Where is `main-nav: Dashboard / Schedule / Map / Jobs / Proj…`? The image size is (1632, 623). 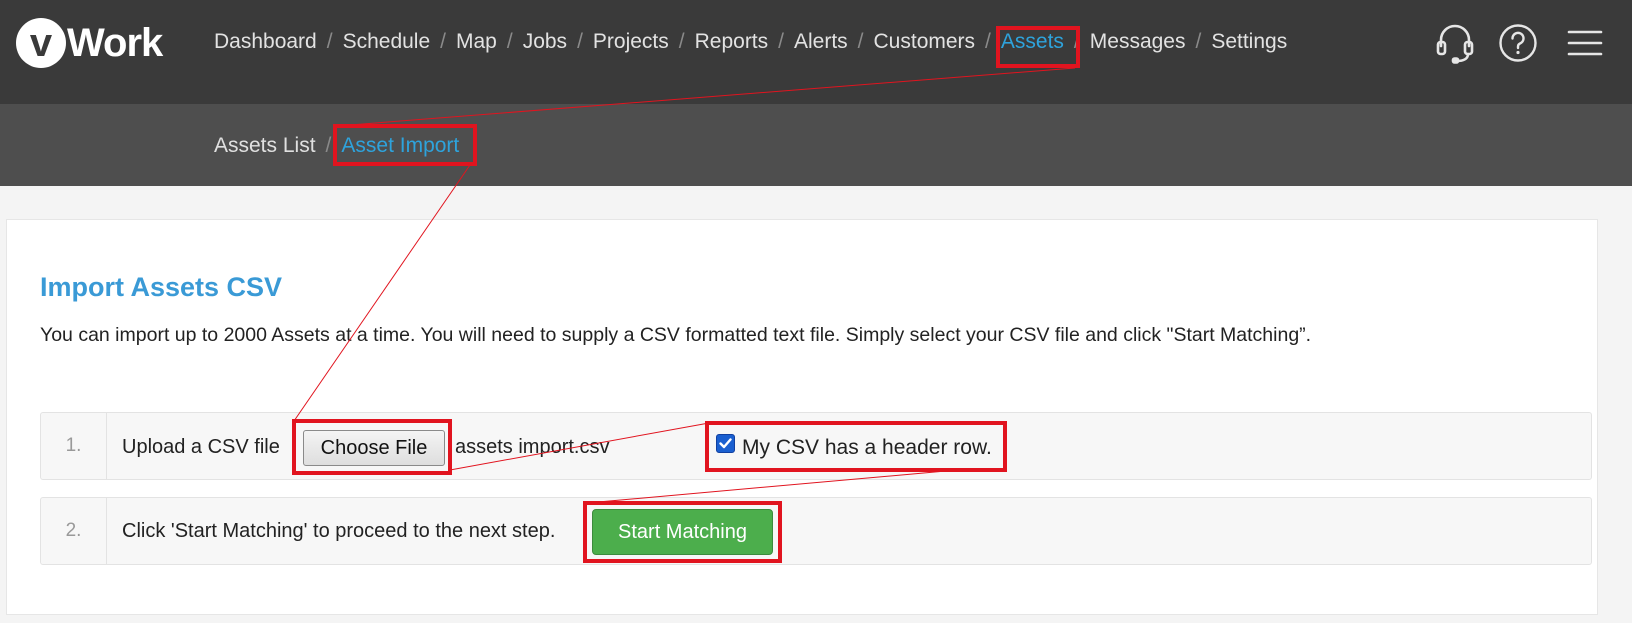
main-nav: Dashboard / Schedule / Map / Jobs / Proj… is located at coordinates (750, 42).